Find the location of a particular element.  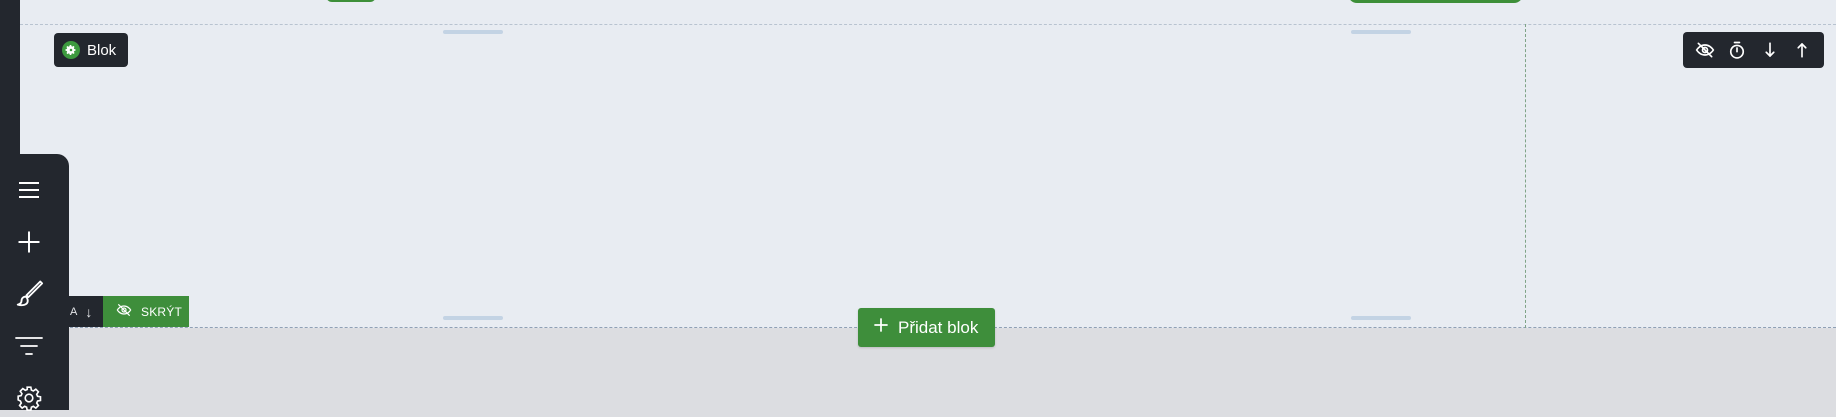

editor-sidebar is located at coordinates (34, 282).